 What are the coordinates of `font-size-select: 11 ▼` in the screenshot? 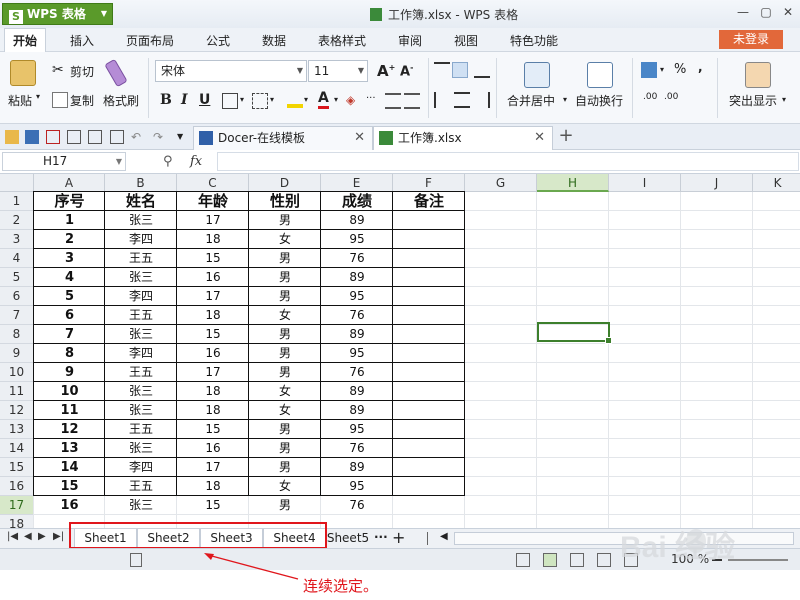 It's located at (338, 71).